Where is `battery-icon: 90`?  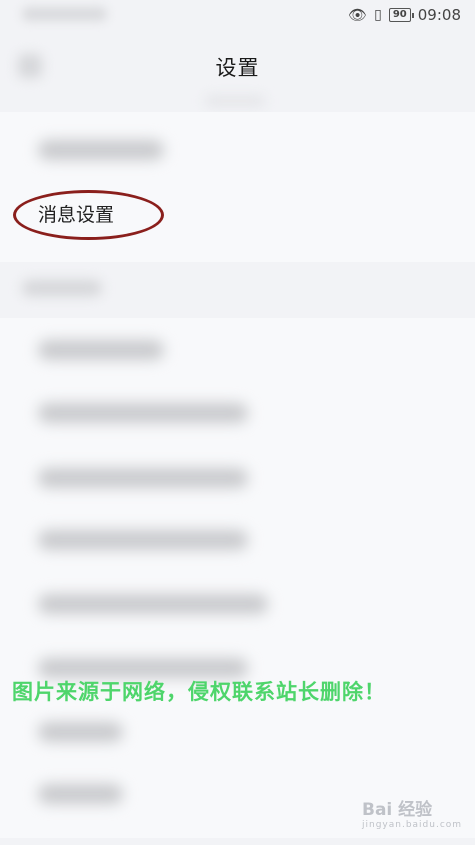 battery-icon: 90 is located at coordinates (401, 15).